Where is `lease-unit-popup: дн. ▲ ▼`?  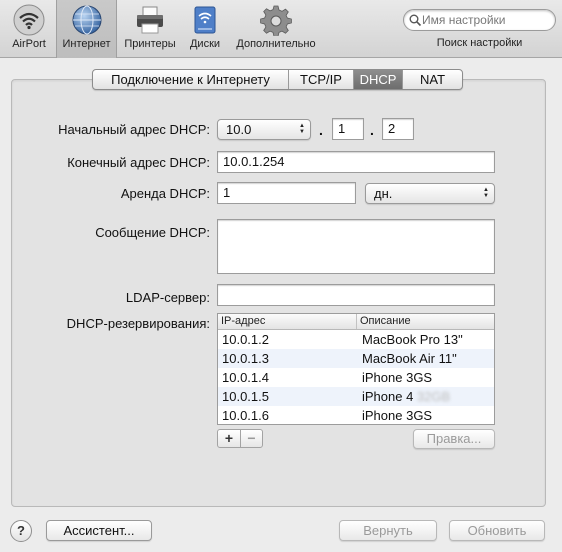
lease-unit-popup: дн. ▲ ▼ is located at coordinates (430, 193).